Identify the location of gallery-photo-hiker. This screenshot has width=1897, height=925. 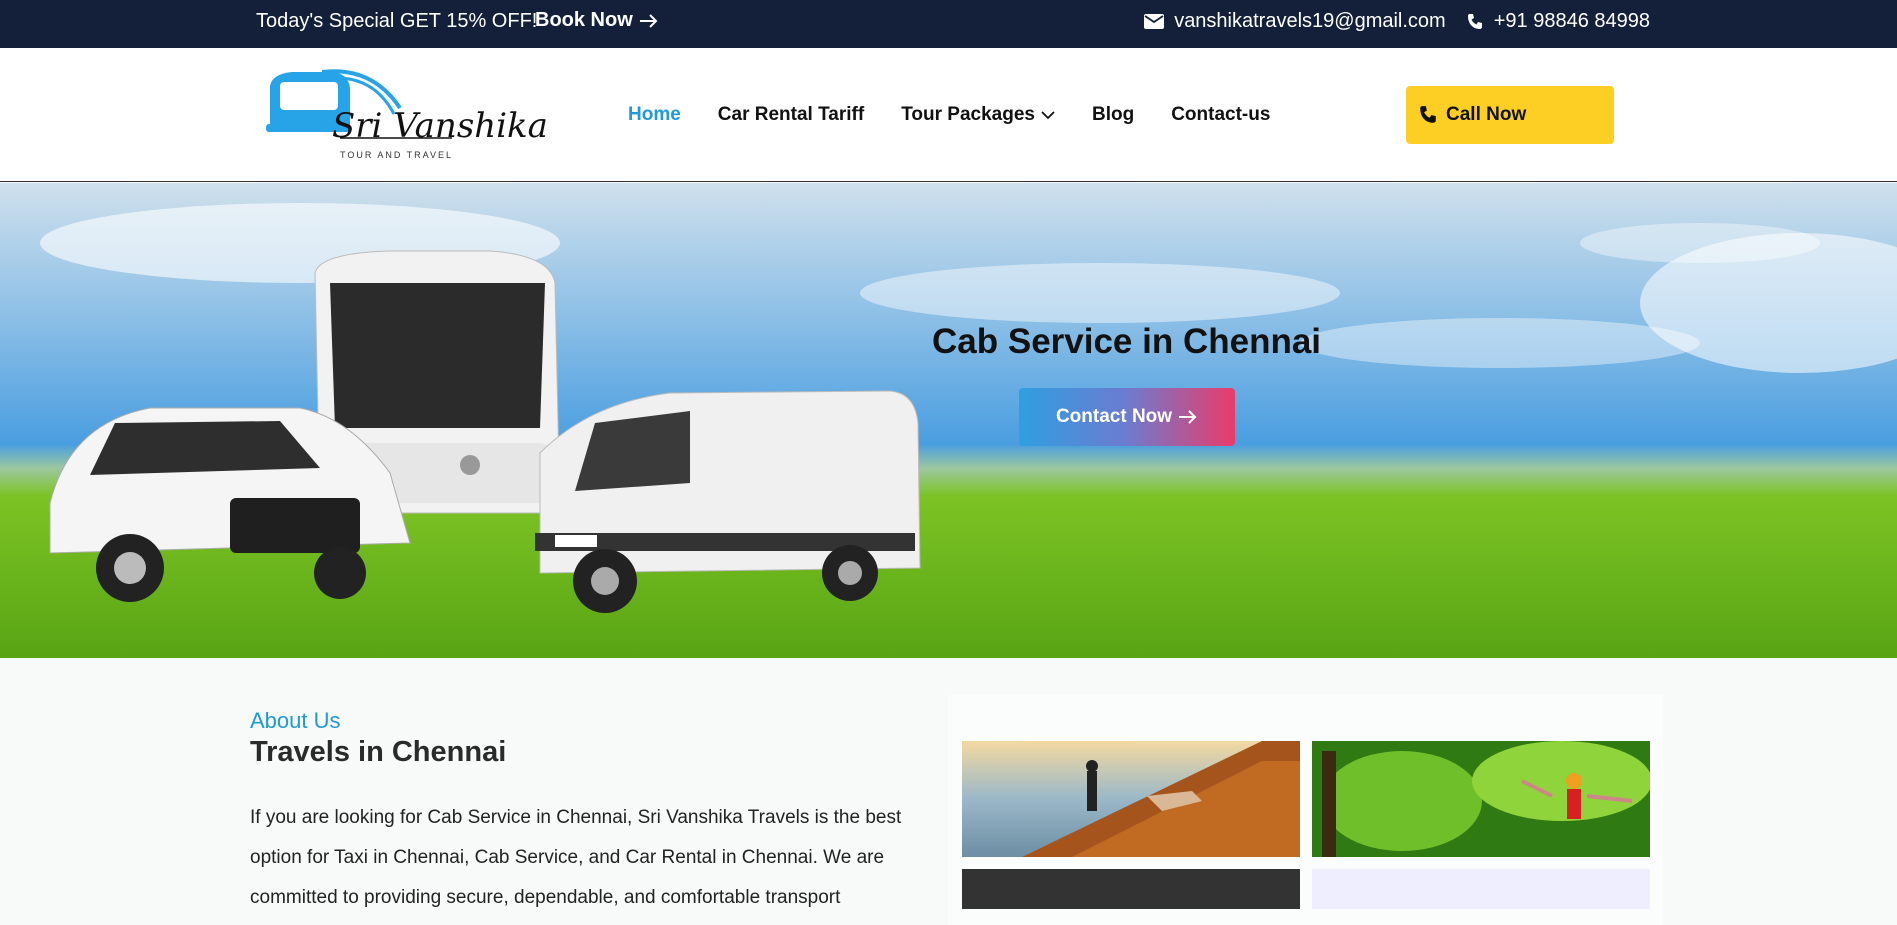
(1131, 799).